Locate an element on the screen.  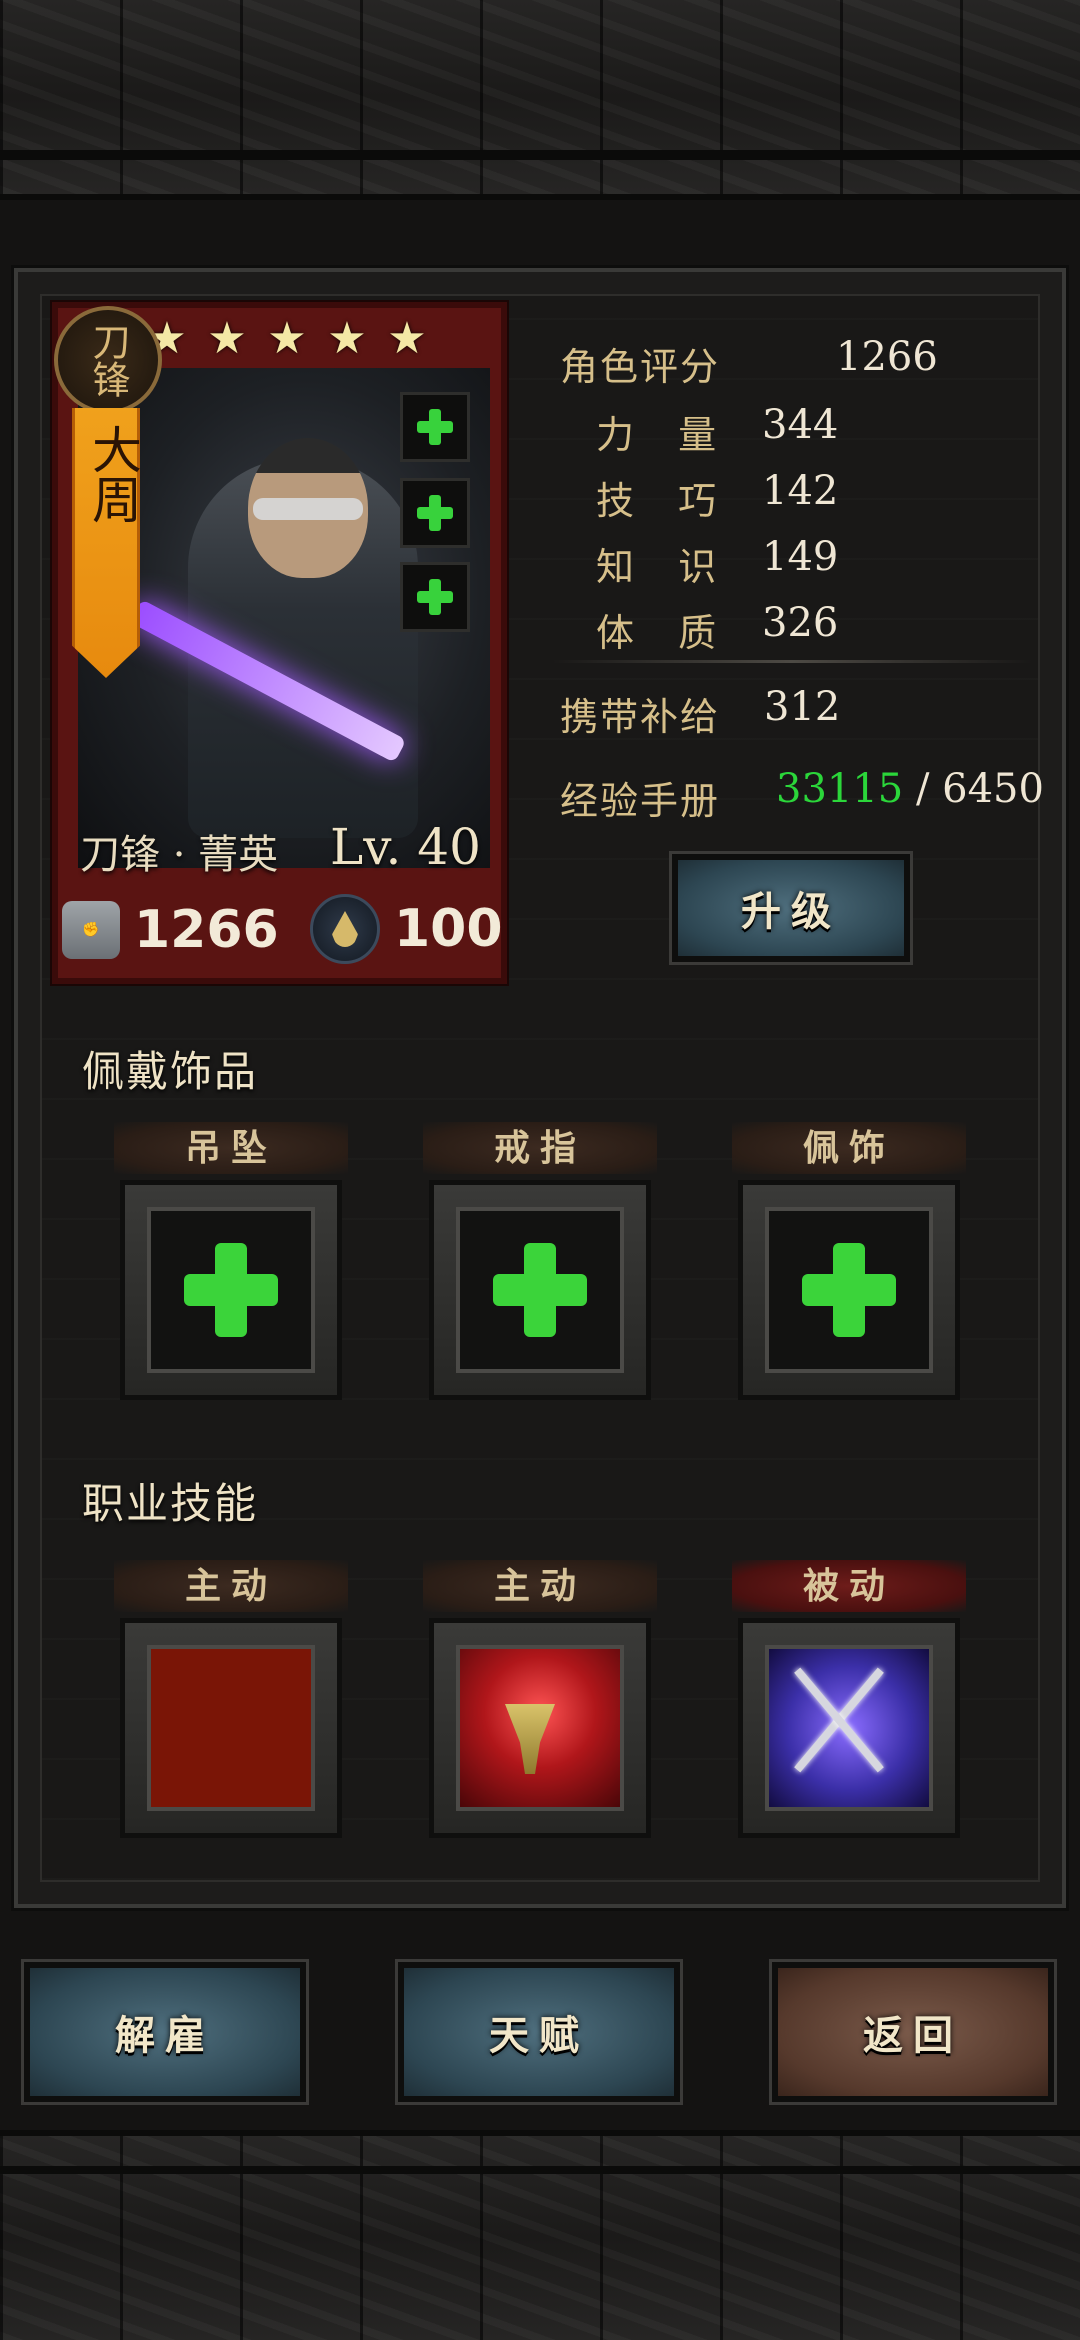
strength-value: 344 is located at coordinates (800, 425).